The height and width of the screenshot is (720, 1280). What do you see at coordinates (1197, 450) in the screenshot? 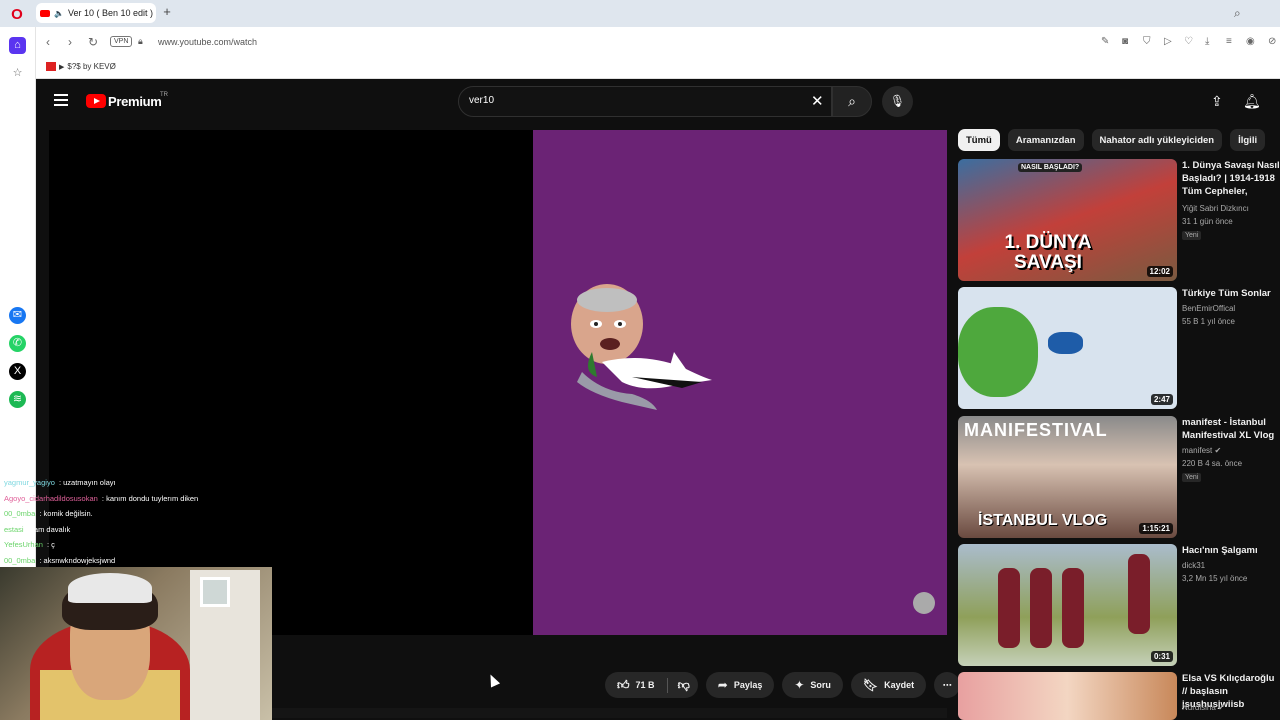
I see `channel-label: manifest` at bounding box center [1197, 450].